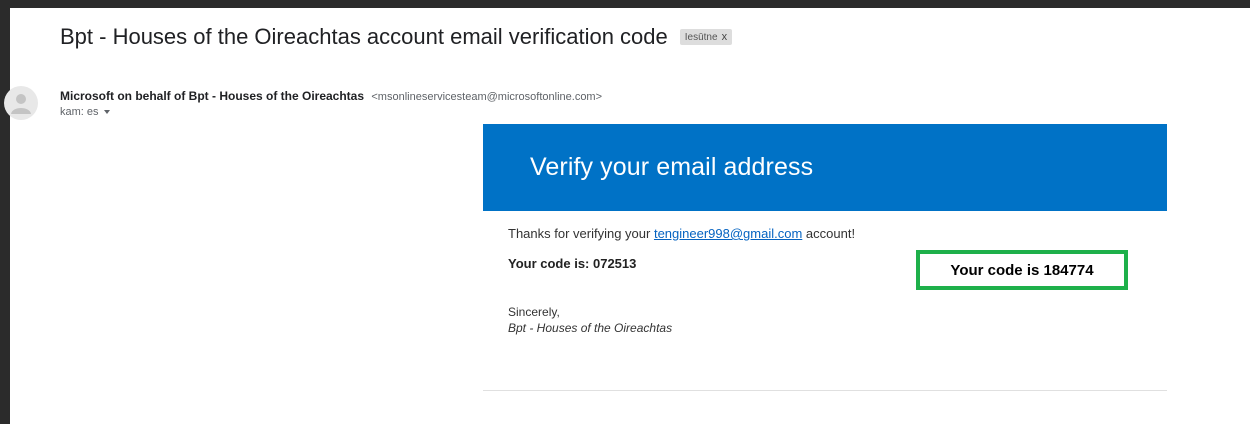 The height and width of the screenshot is (424, 1250). What do you see at coordinates (79, 112) in the screenshot?
I see `recipient-text: kam: es` at bounding box center [79, 112].